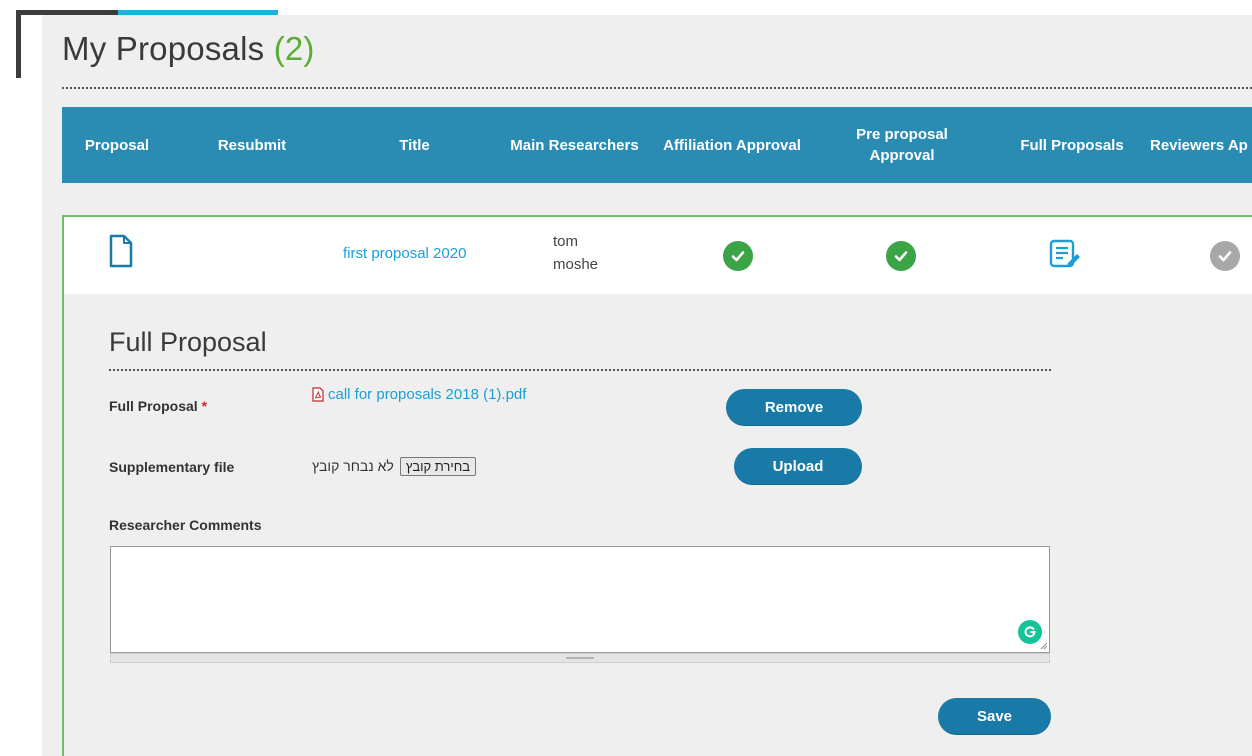  Describe the element at coordinates (252, 145) in the screenshot. I see `column-header-resubmit: Resubmit` at that location.